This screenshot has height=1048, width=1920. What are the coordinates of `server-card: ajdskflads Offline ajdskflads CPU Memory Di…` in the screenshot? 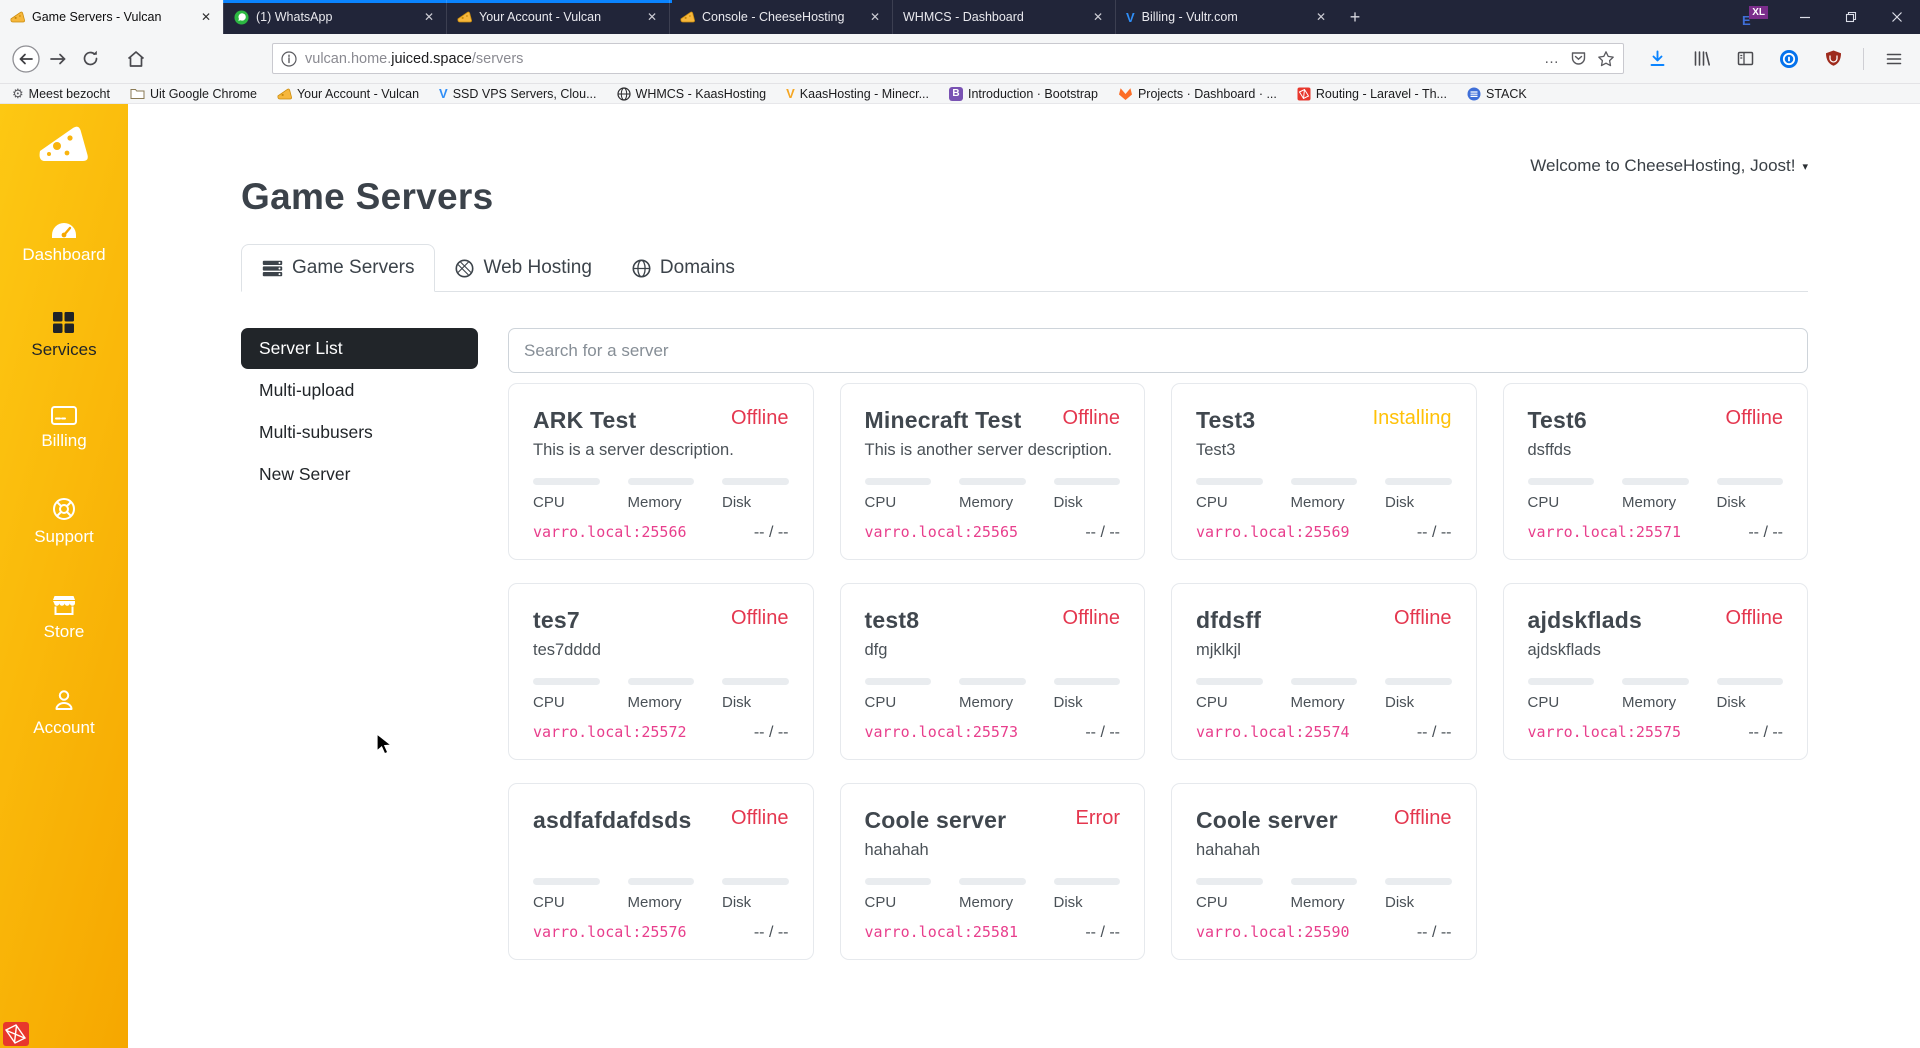 It's located at (1655, 671).